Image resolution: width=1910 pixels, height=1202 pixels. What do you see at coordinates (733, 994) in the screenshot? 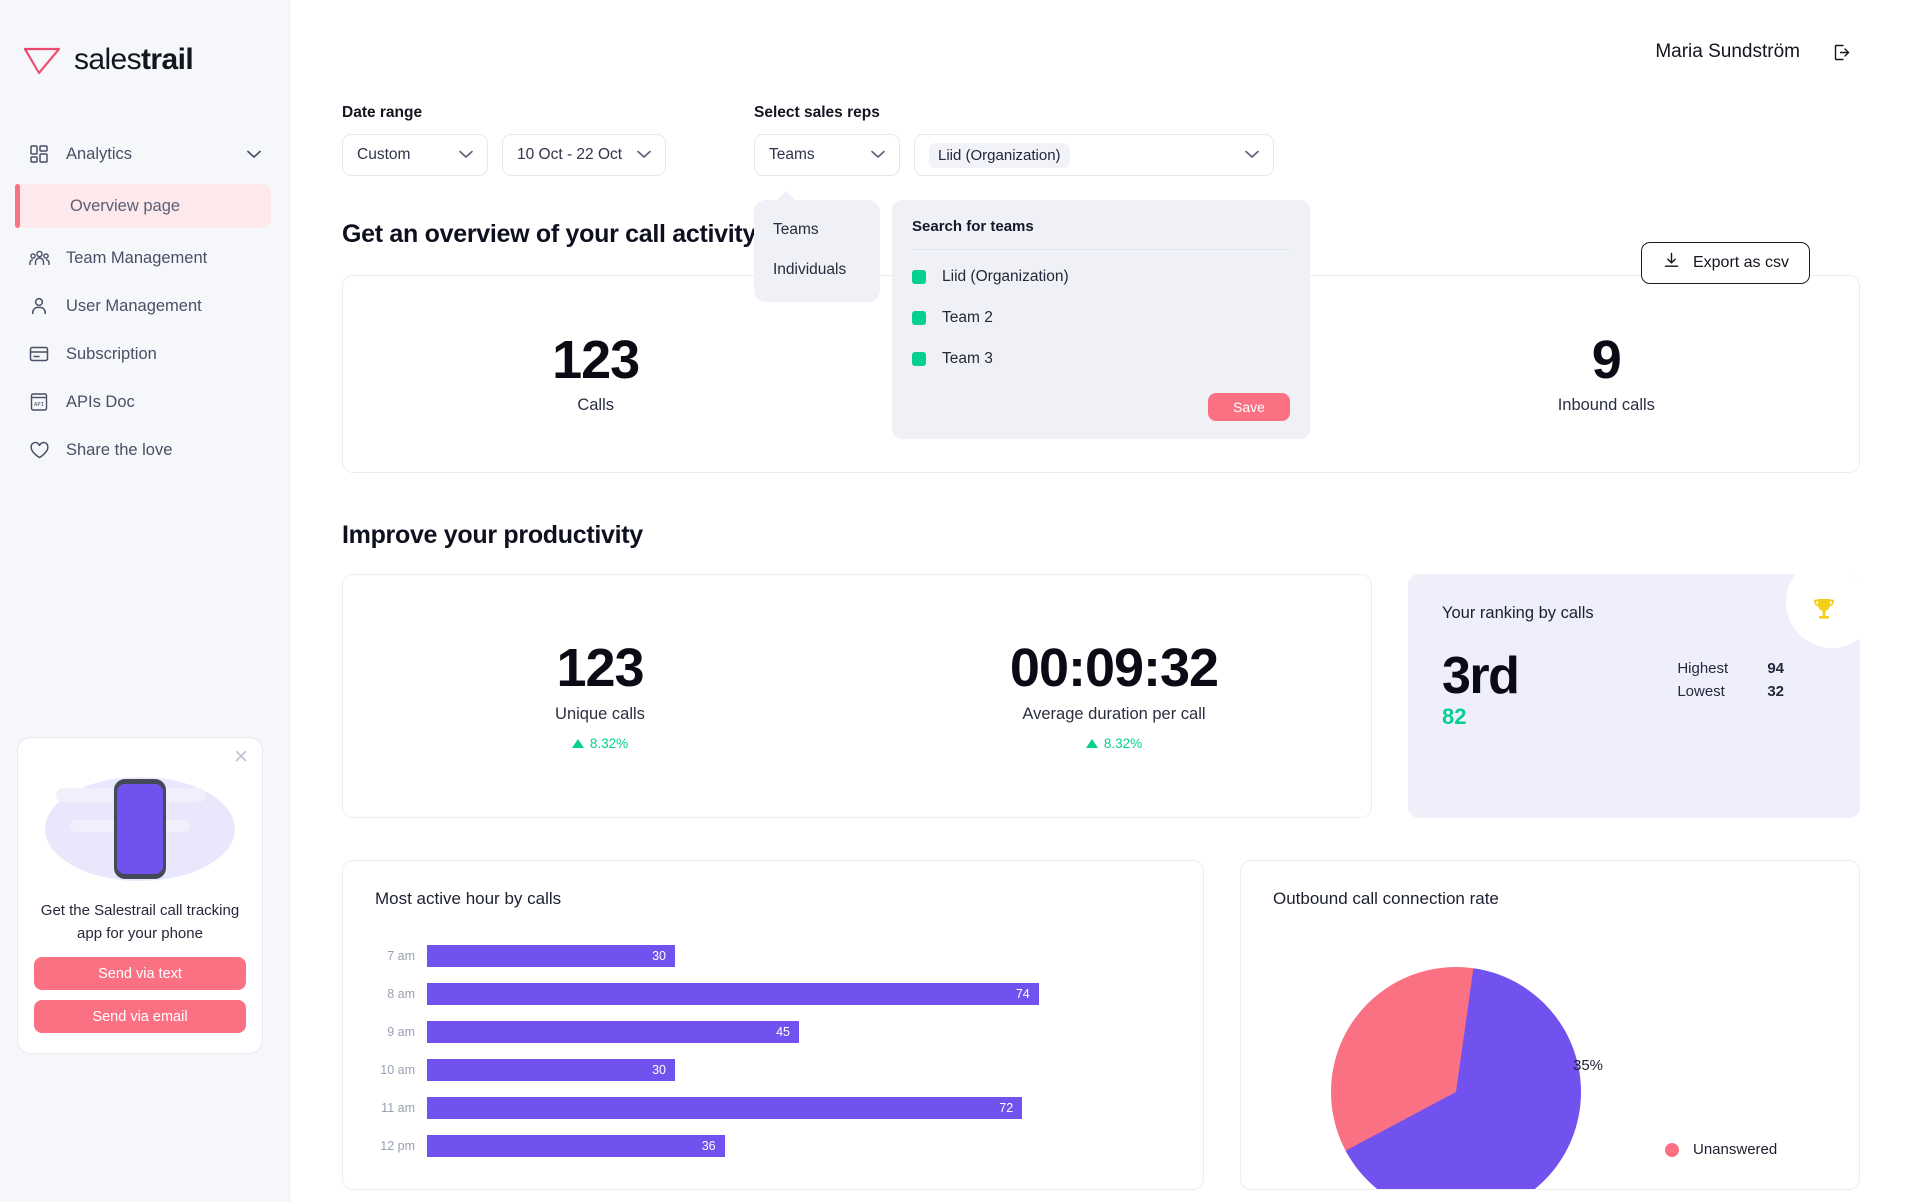
I see `bar-fill: 74` at bounding box center [733, 994].